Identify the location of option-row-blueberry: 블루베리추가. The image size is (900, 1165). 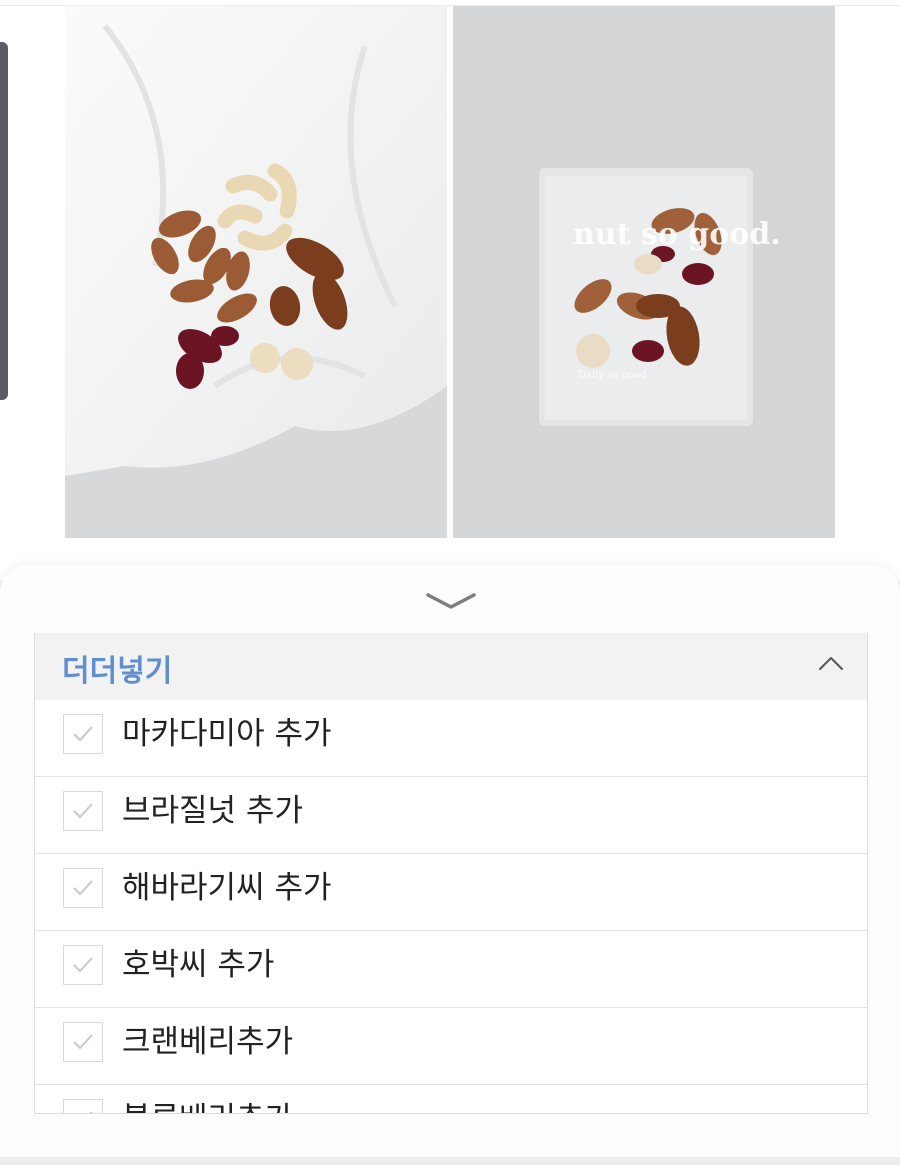
(451, 1099).